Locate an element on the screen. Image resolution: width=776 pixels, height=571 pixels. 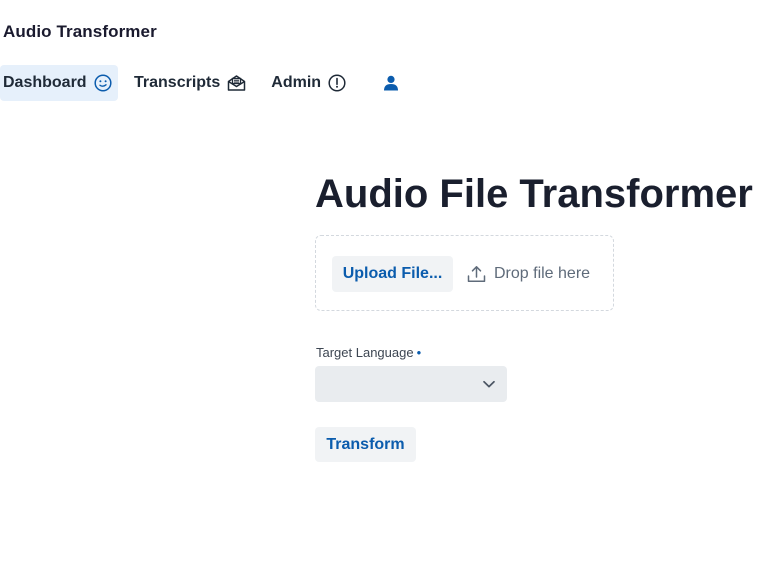
nav-item-label: Dashboard is located at coordinates (45, 82).